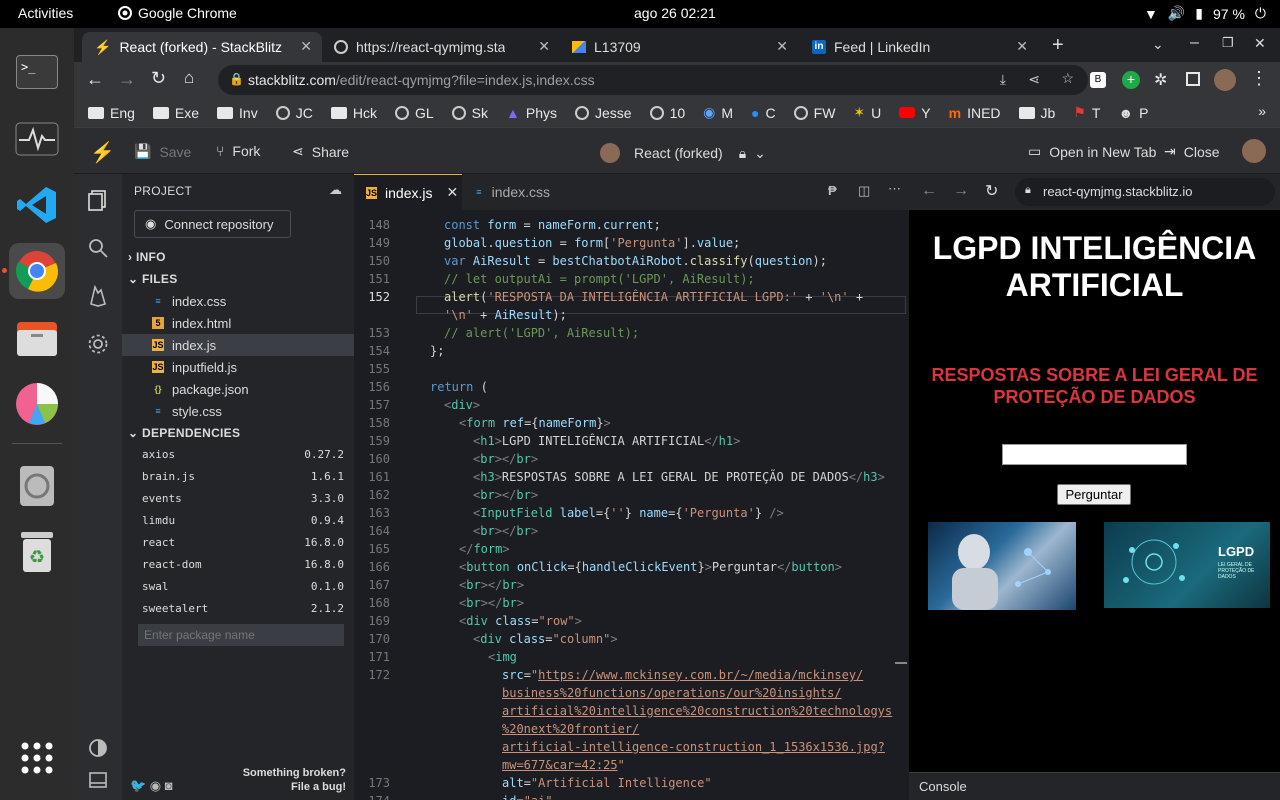 This screenshot has height=800, width=1280. Describe the element at coordinates (1205, 13) in the screenshot. I see `system-tray: ▼ 🔊 ▮ 97 % ⏻` at that location.